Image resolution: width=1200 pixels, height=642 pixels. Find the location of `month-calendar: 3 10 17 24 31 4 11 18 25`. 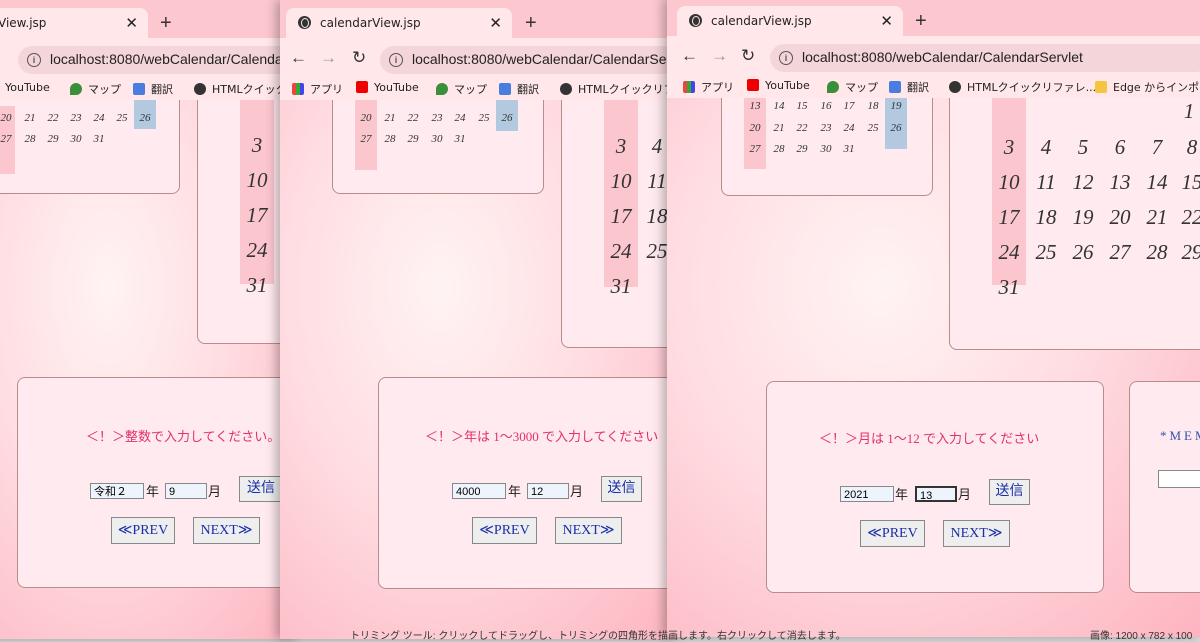

month-calendar: 3 10 17 24 31 4 11 18 25 is located at coordinates (620, 224).